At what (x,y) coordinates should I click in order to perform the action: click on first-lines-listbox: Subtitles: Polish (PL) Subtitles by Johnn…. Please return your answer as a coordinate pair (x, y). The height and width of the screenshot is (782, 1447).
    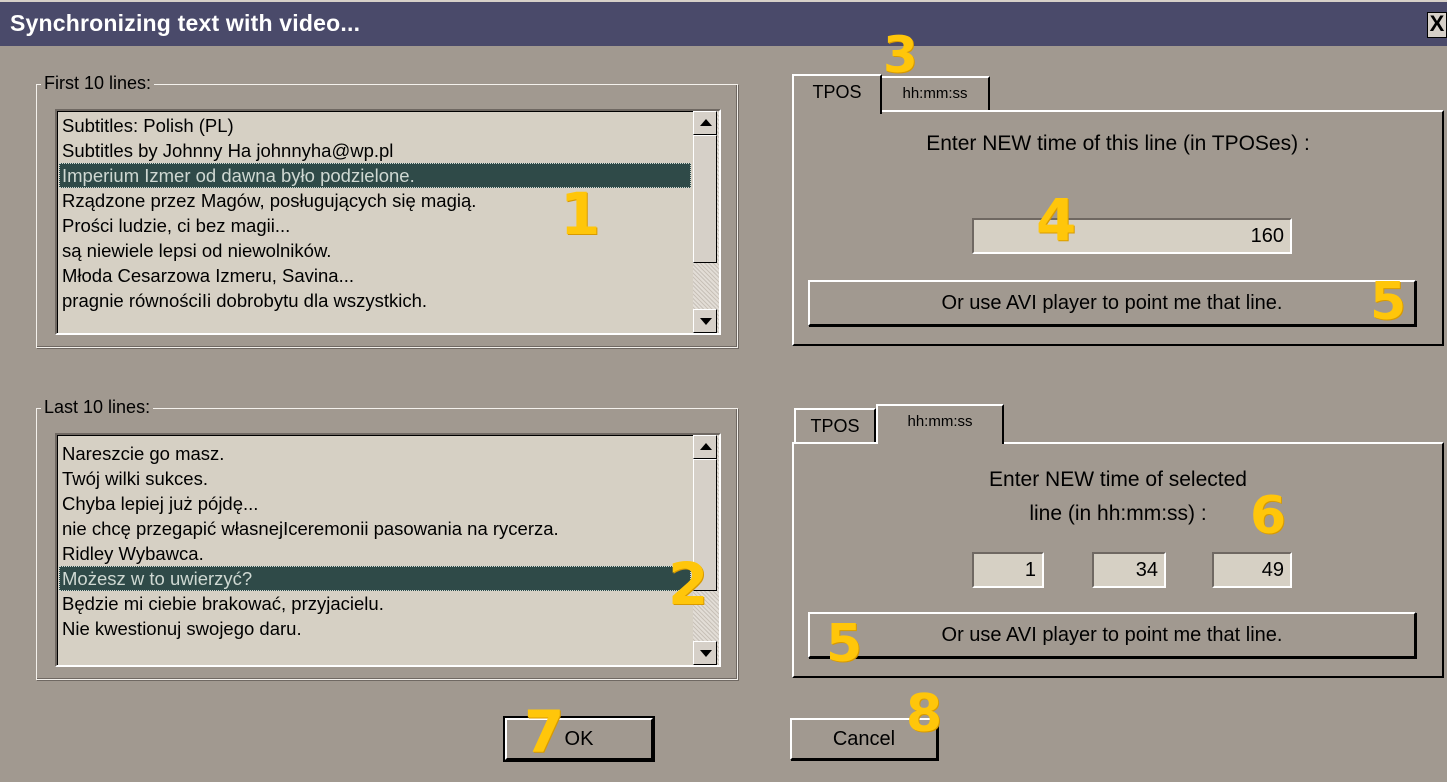
    Looking at the image, I should click on (388, 222).